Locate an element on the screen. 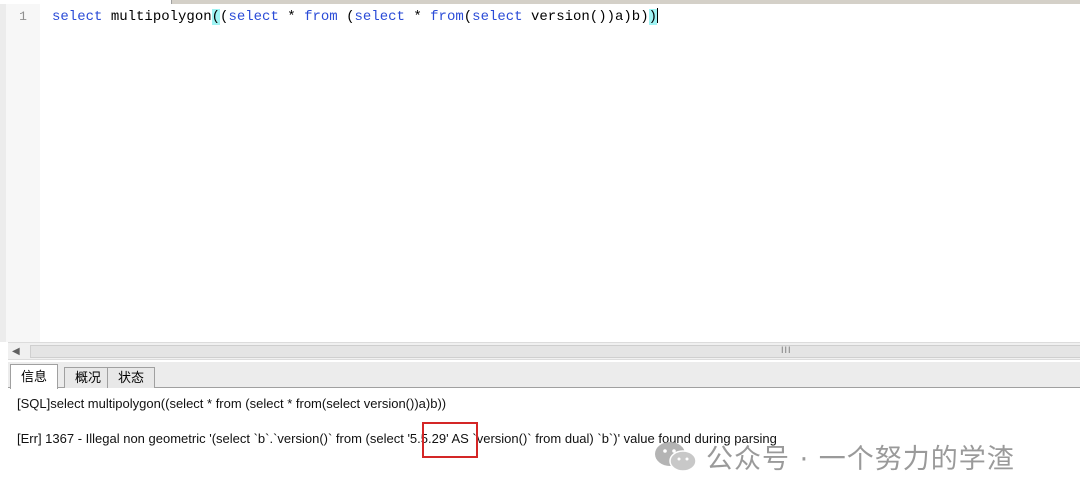 This screenshot has height=498, width=1080. watermark-text: 公众号 · 一个努力的学渣 is located at coordinates (860, 459).